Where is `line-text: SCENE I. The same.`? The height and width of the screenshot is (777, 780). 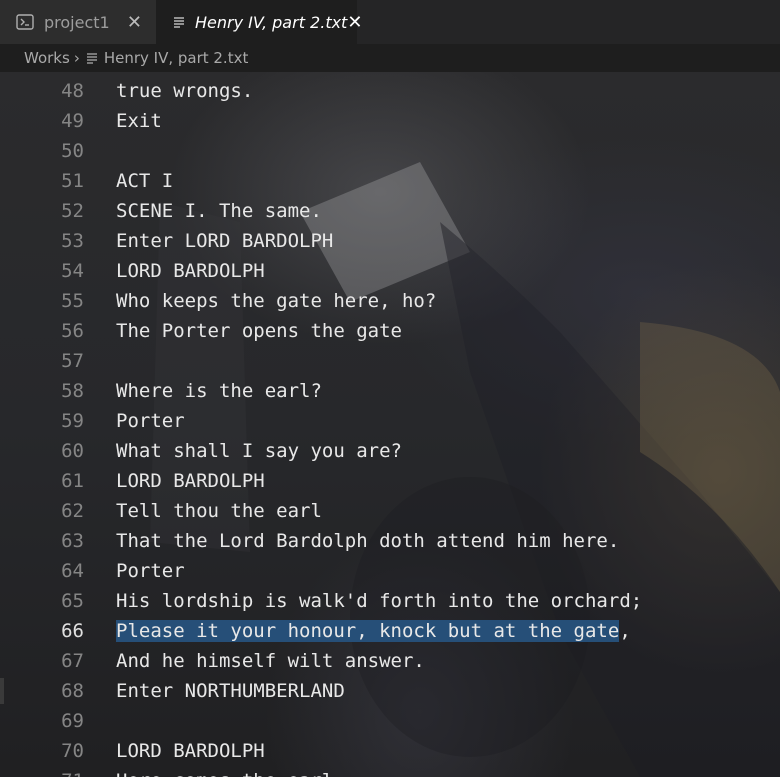
line-text: SCENE I. The same. is located at coordinates (219, 211).